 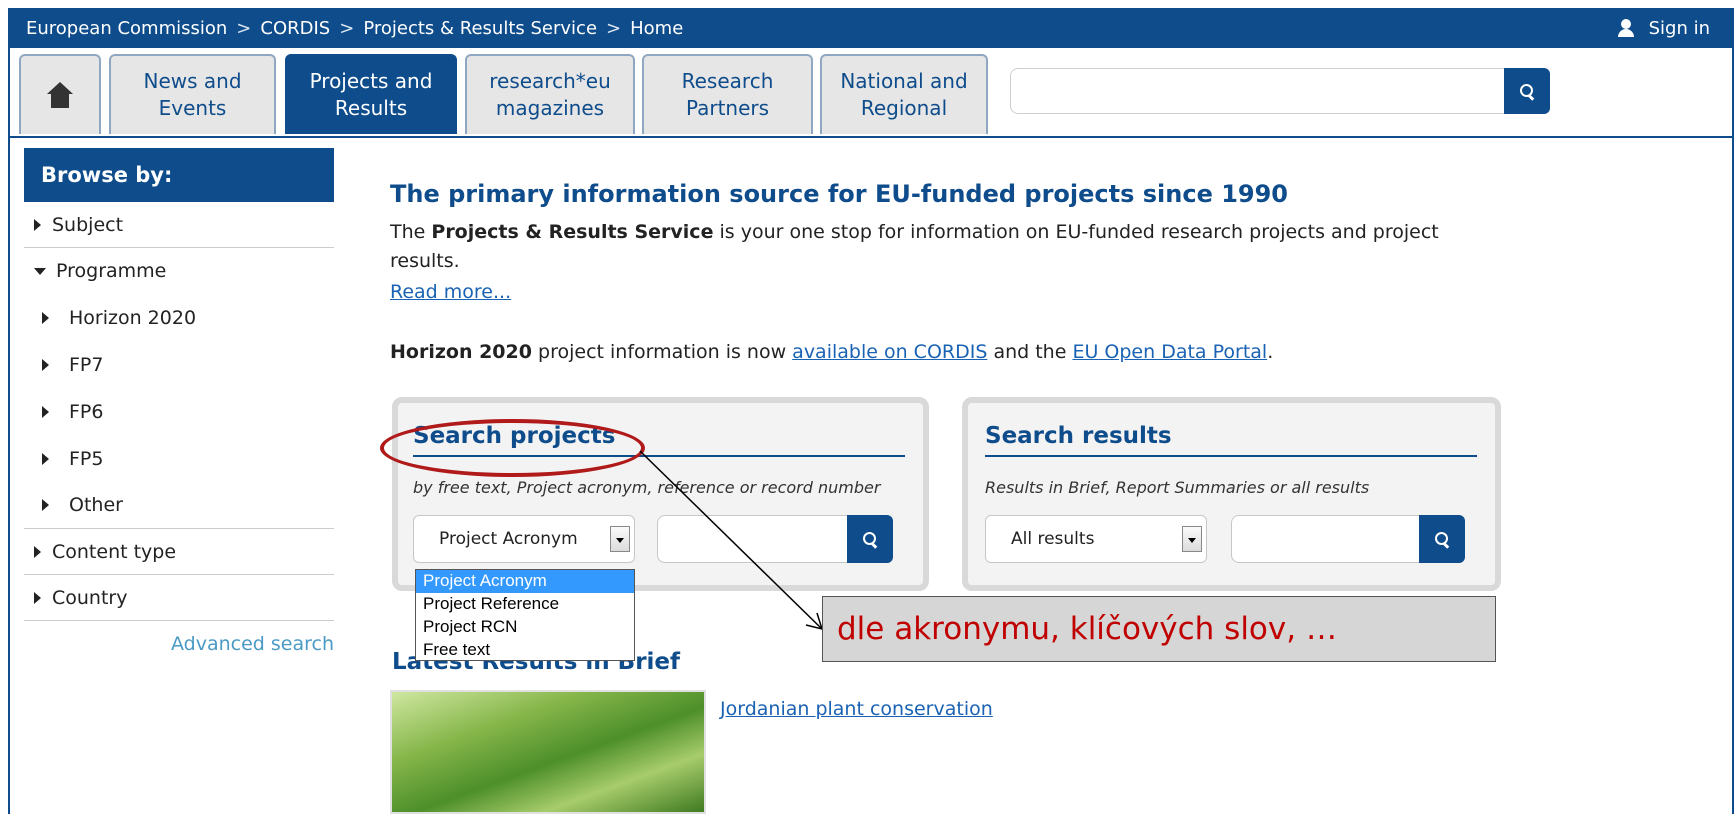 What do you see at coordinates (1257, 91) in the screenshot?
I see `site-search-input` at bounding box center [1257, 91].